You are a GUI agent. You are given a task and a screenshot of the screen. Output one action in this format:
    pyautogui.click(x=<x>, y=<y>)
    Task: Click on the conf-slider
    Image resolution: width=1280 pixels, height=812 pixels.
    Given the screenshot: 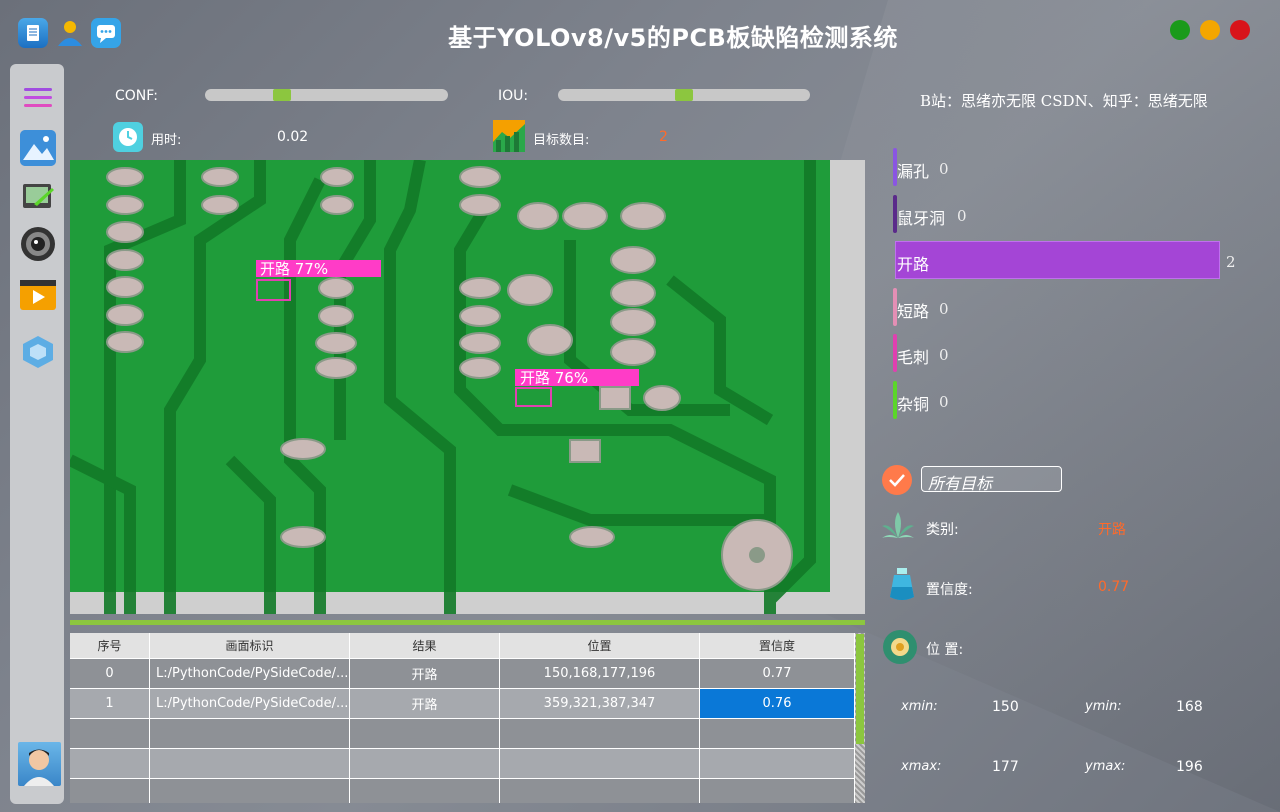 What is the action you would take?
    pyautogui.click(x=326, y=95)
    